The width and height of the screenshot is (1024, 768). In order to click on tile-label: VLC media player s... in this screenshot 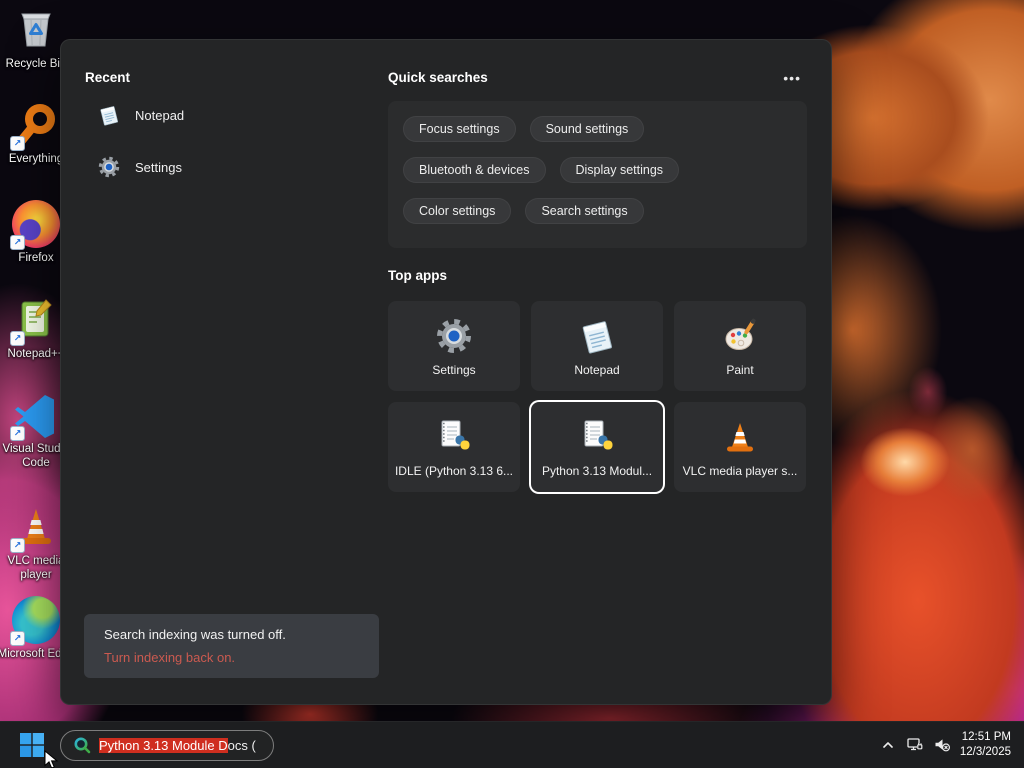, I will do `click(740, 470)`.